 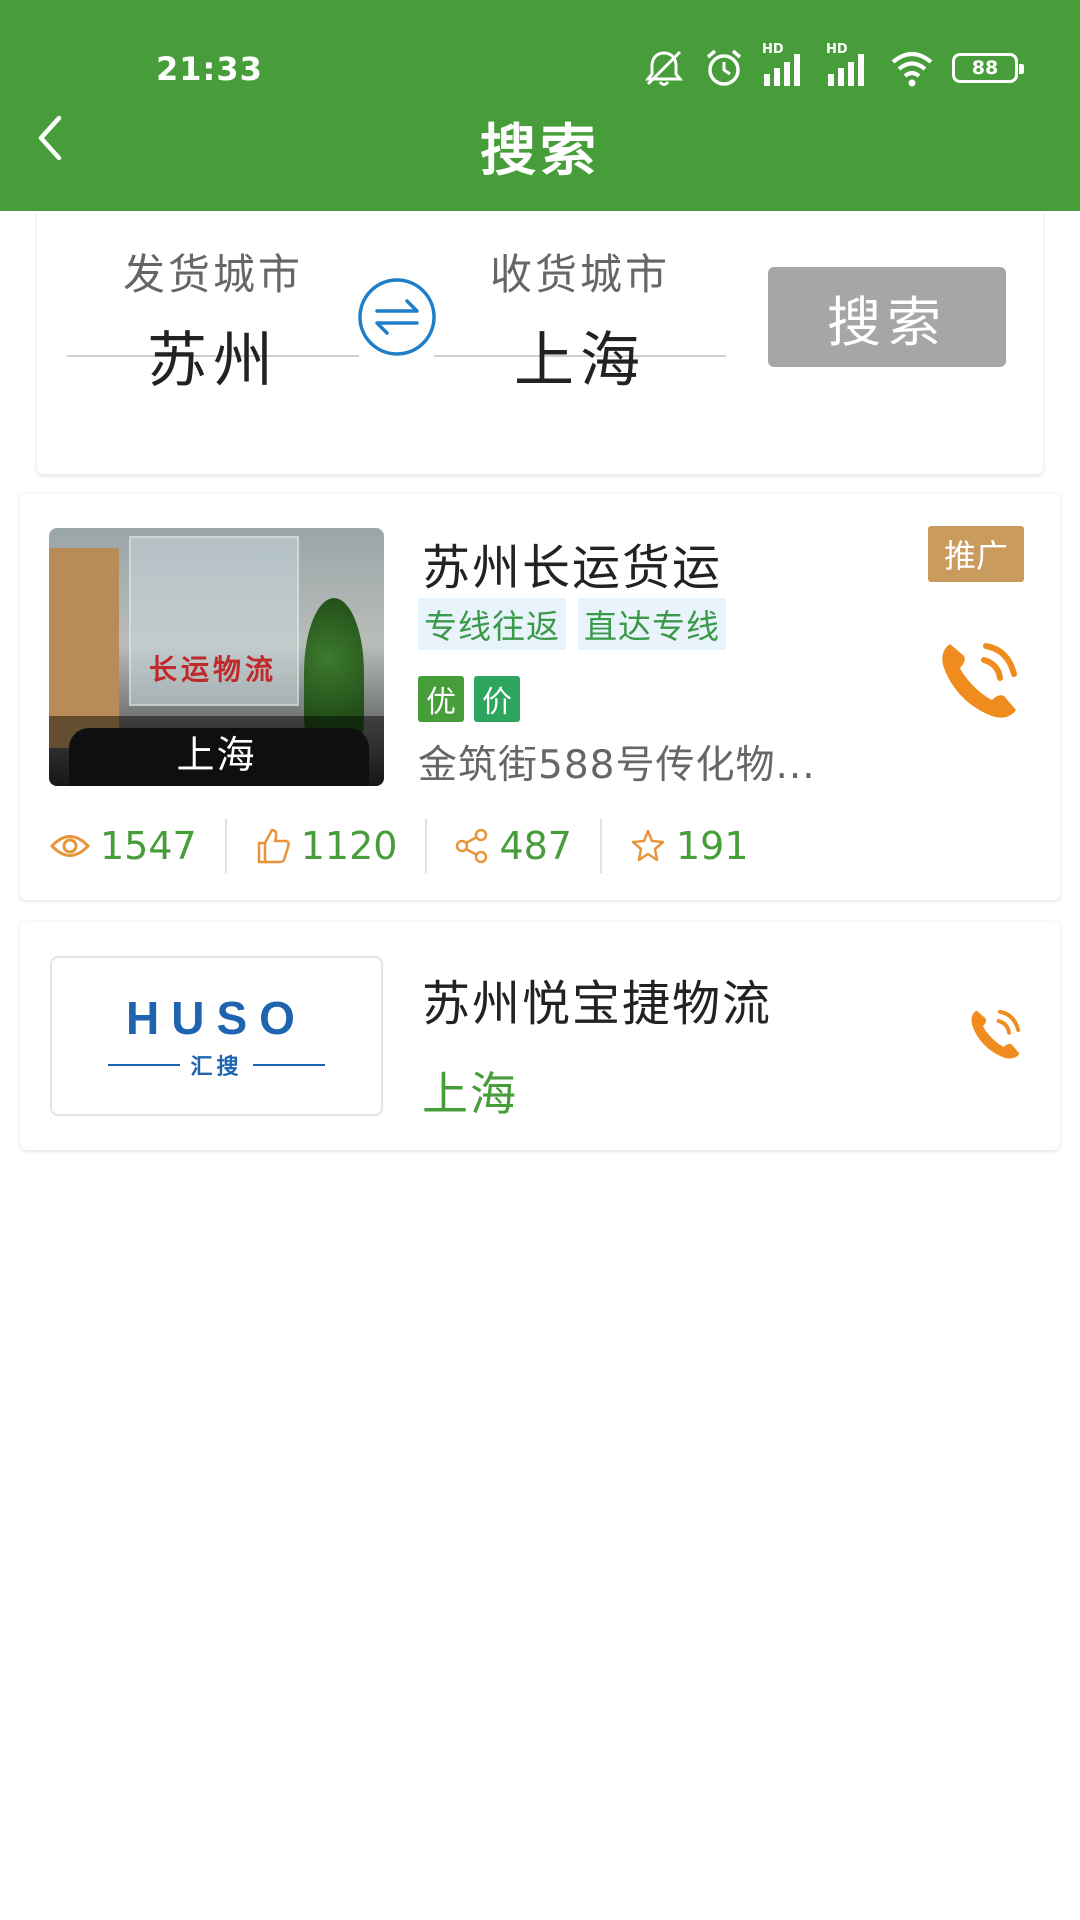 I want to click on to-city-value: 上海, so click(x=580, y=361).